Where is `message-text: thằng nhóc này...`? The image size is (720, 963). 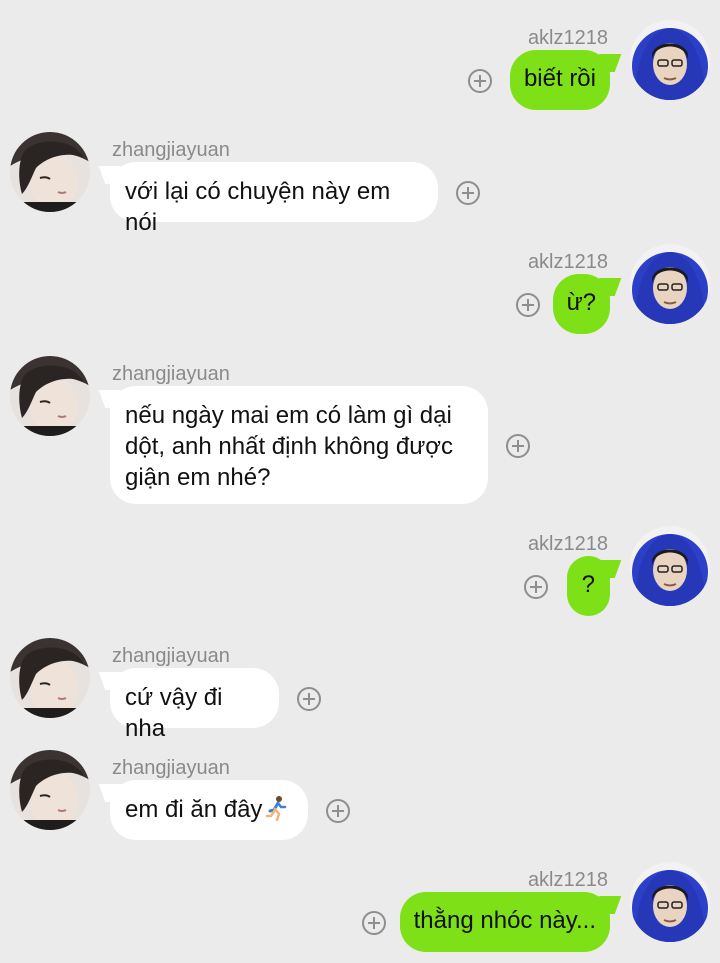
message-text: thằng nhóc này... is located at coordinates (504, 920).